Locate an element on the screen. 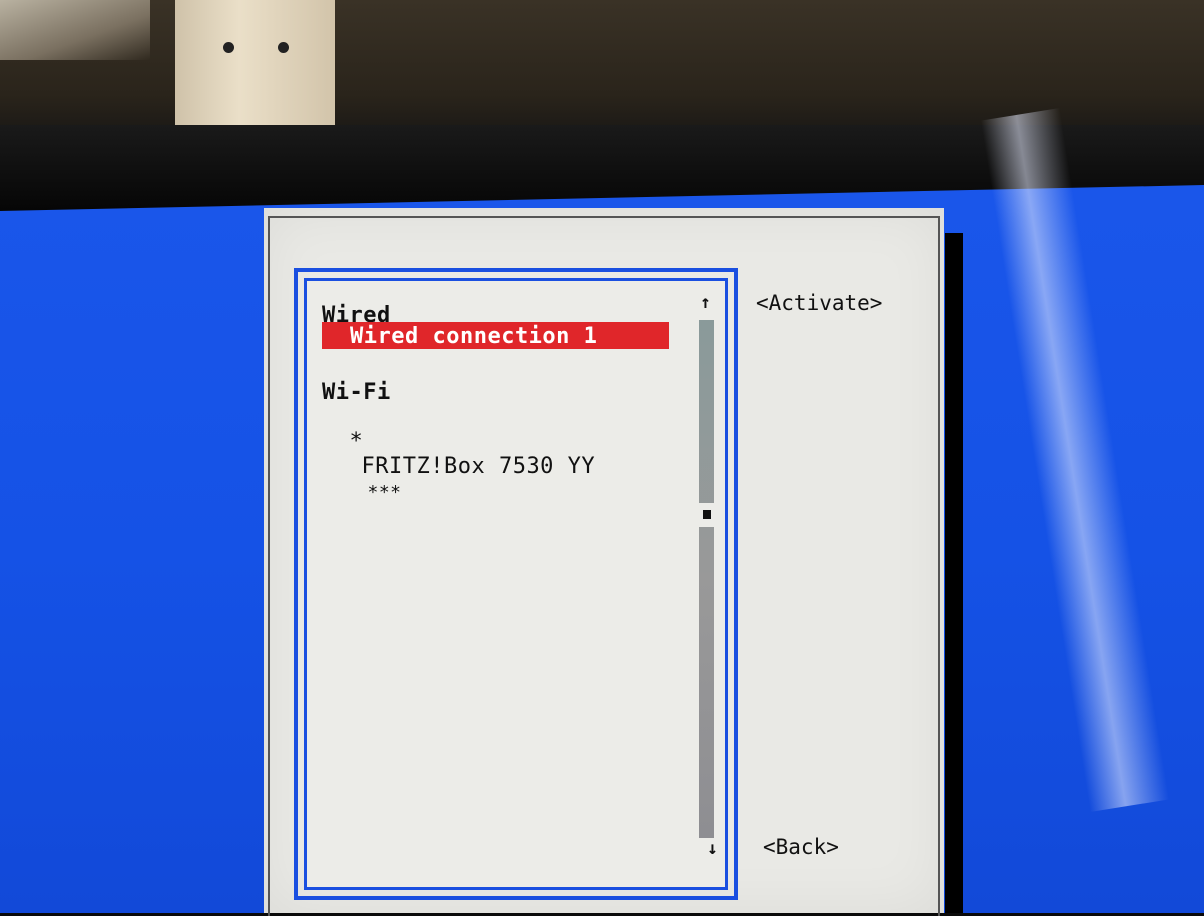 This screenshot has width=1204, height=916. signal-strength: *** is located at coordinates (384, 492).